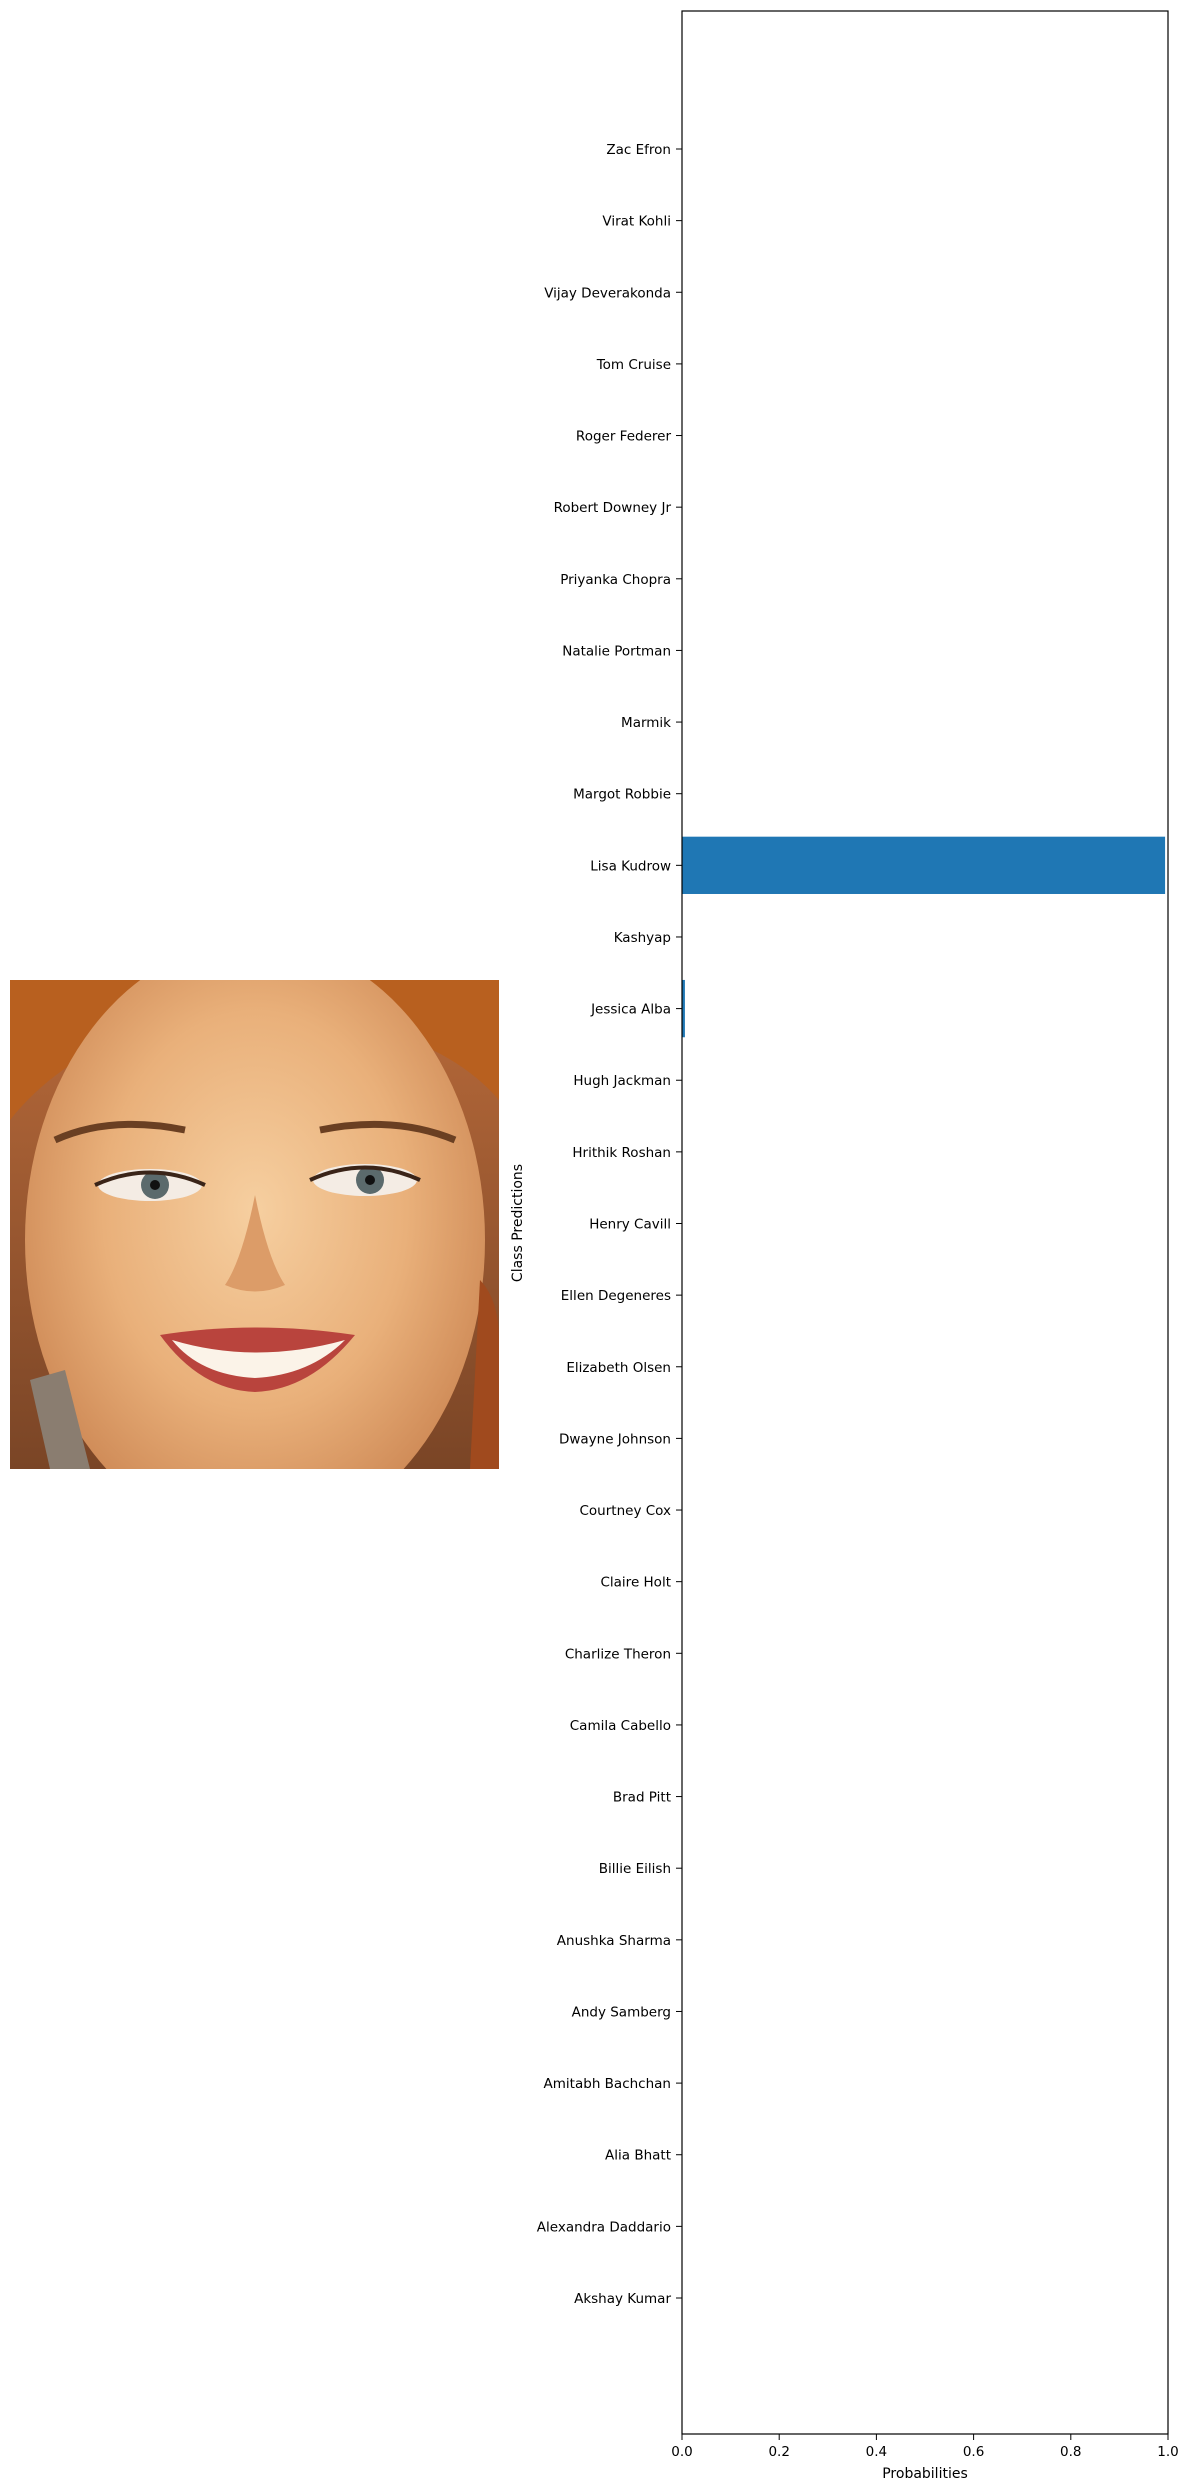  What do you see at coordinates (615, 580) in the screenshot?
I see `y-tick-label-priyanka-chopra: Priyanka Chopra` at bounding box center [615, 580].